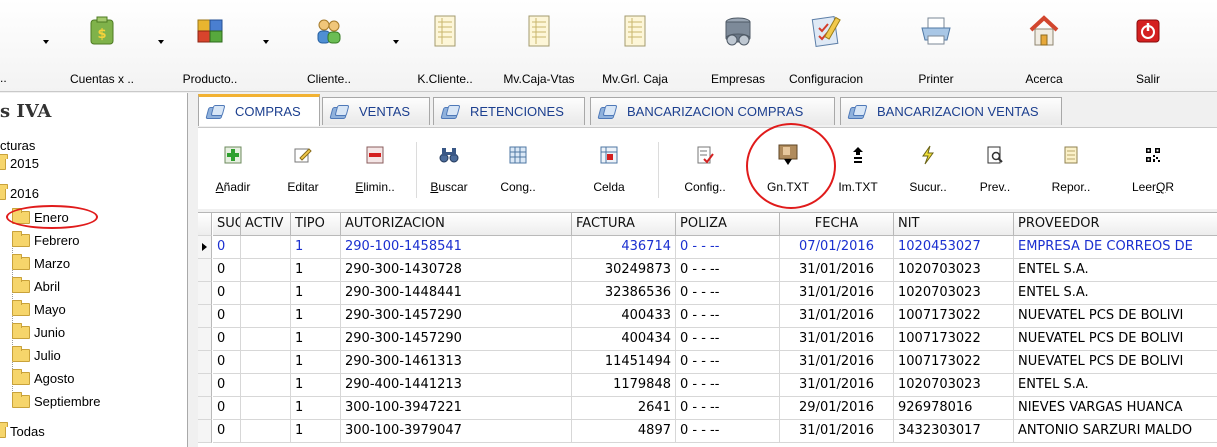  I want to click on table-cell-factura: 30249873, so click(624, 270).